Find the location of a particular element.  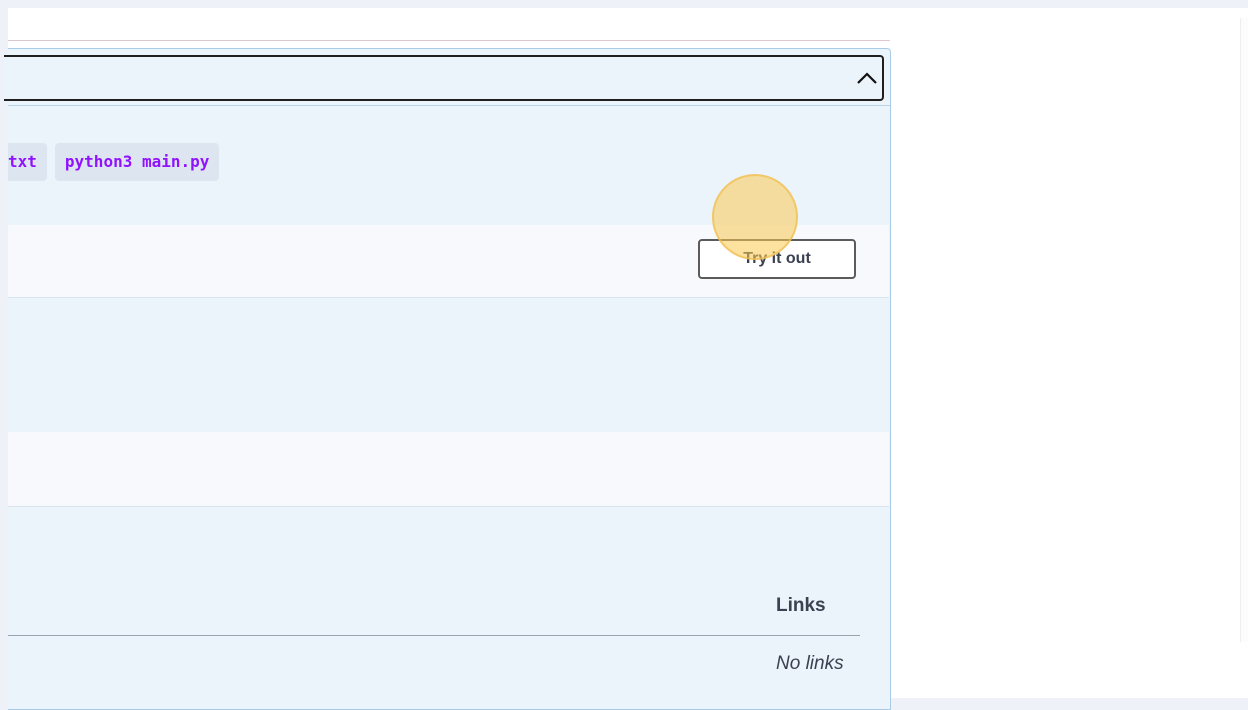

command-list: txt python3 main.py is located at coordinates (114, 162).